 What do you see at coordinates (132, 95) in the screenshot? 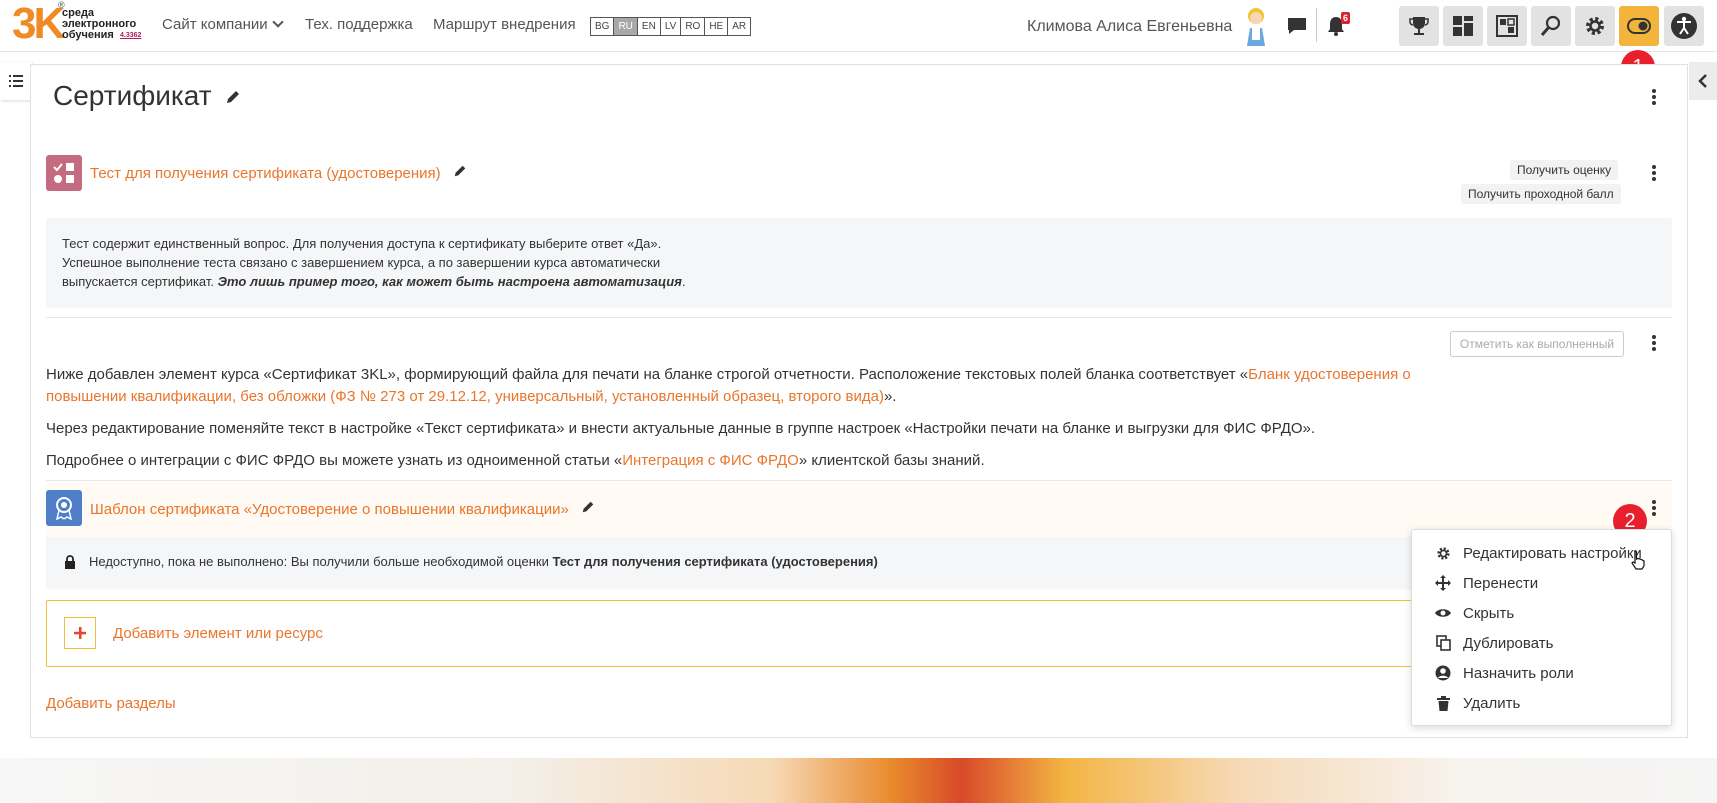
I see `page-title-text: Сертификат` at bounding box center [132, 95].